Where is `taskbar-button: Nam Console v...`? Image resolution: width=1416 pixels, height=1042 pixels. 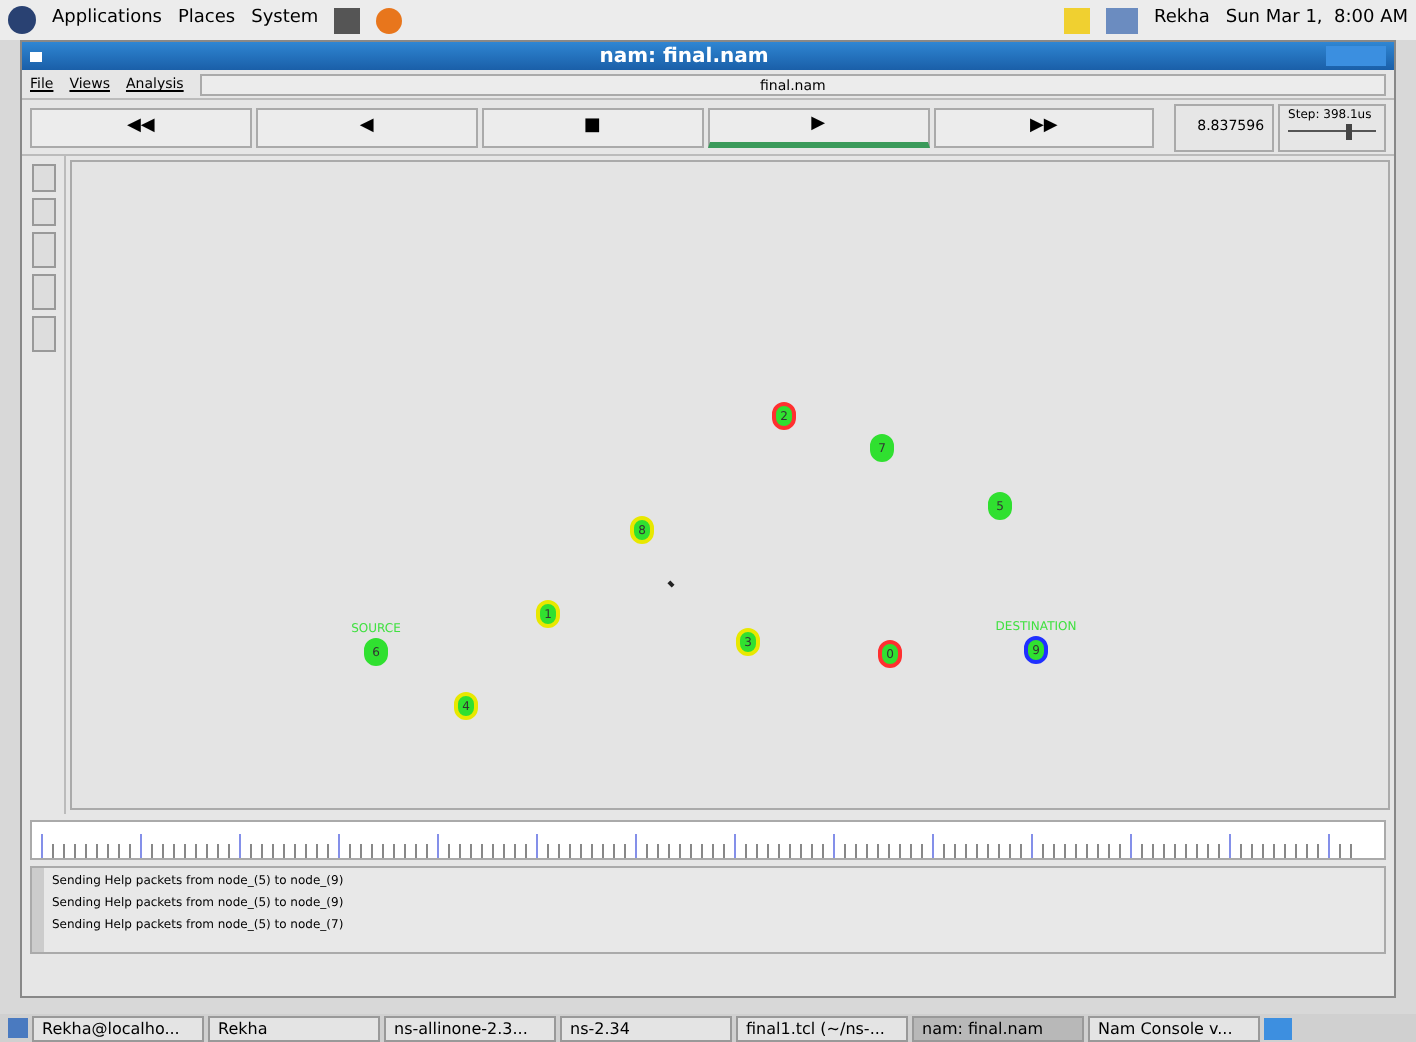
taskbar-button: Nam Console v... is located at coordinates (1174, 1028).